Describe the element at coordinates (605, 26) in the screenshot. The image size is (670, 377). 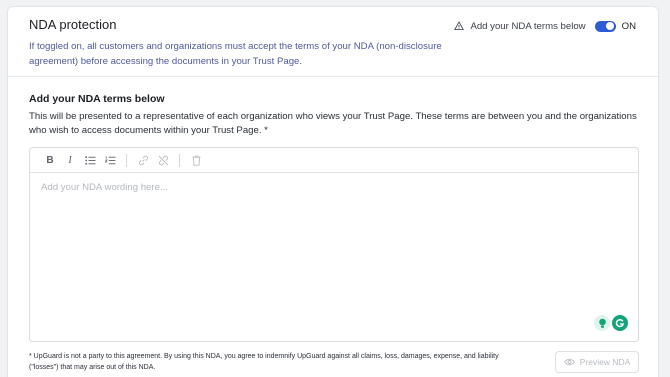
I see `nda-toggle-switch` at that location.